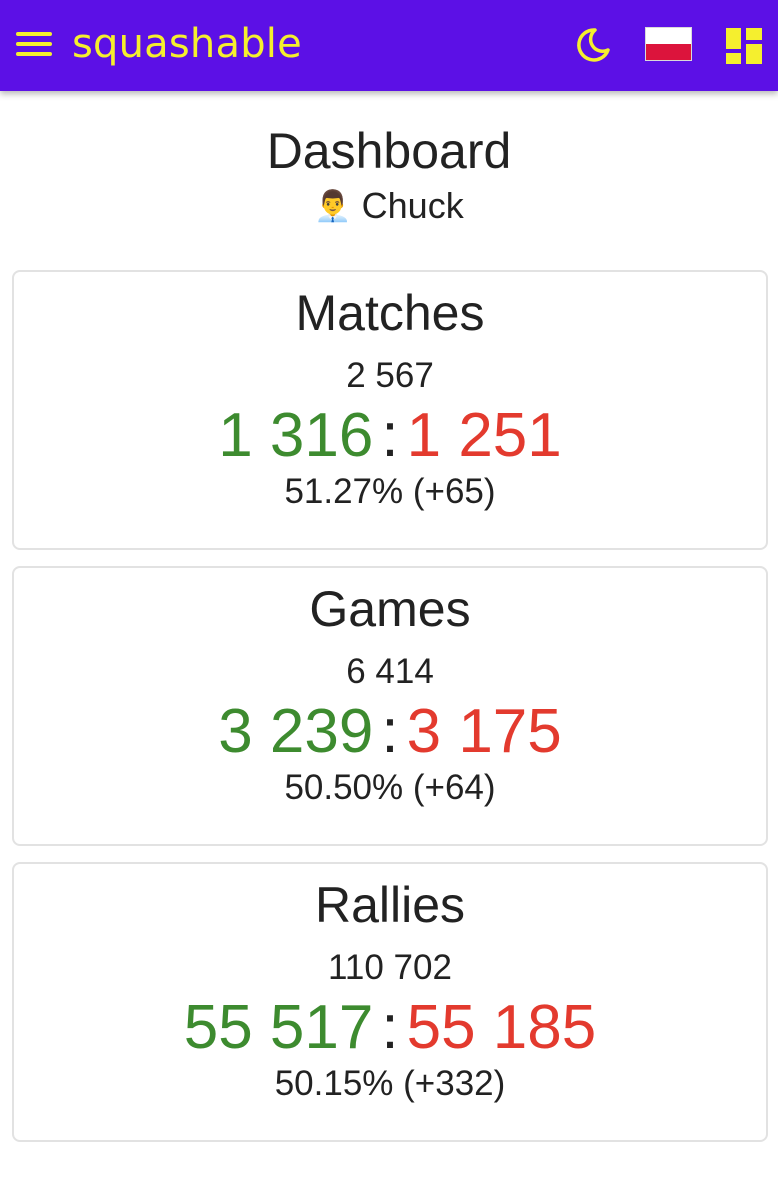  I want to click on card-score: 55 517:55 185, so click(390, 1028).